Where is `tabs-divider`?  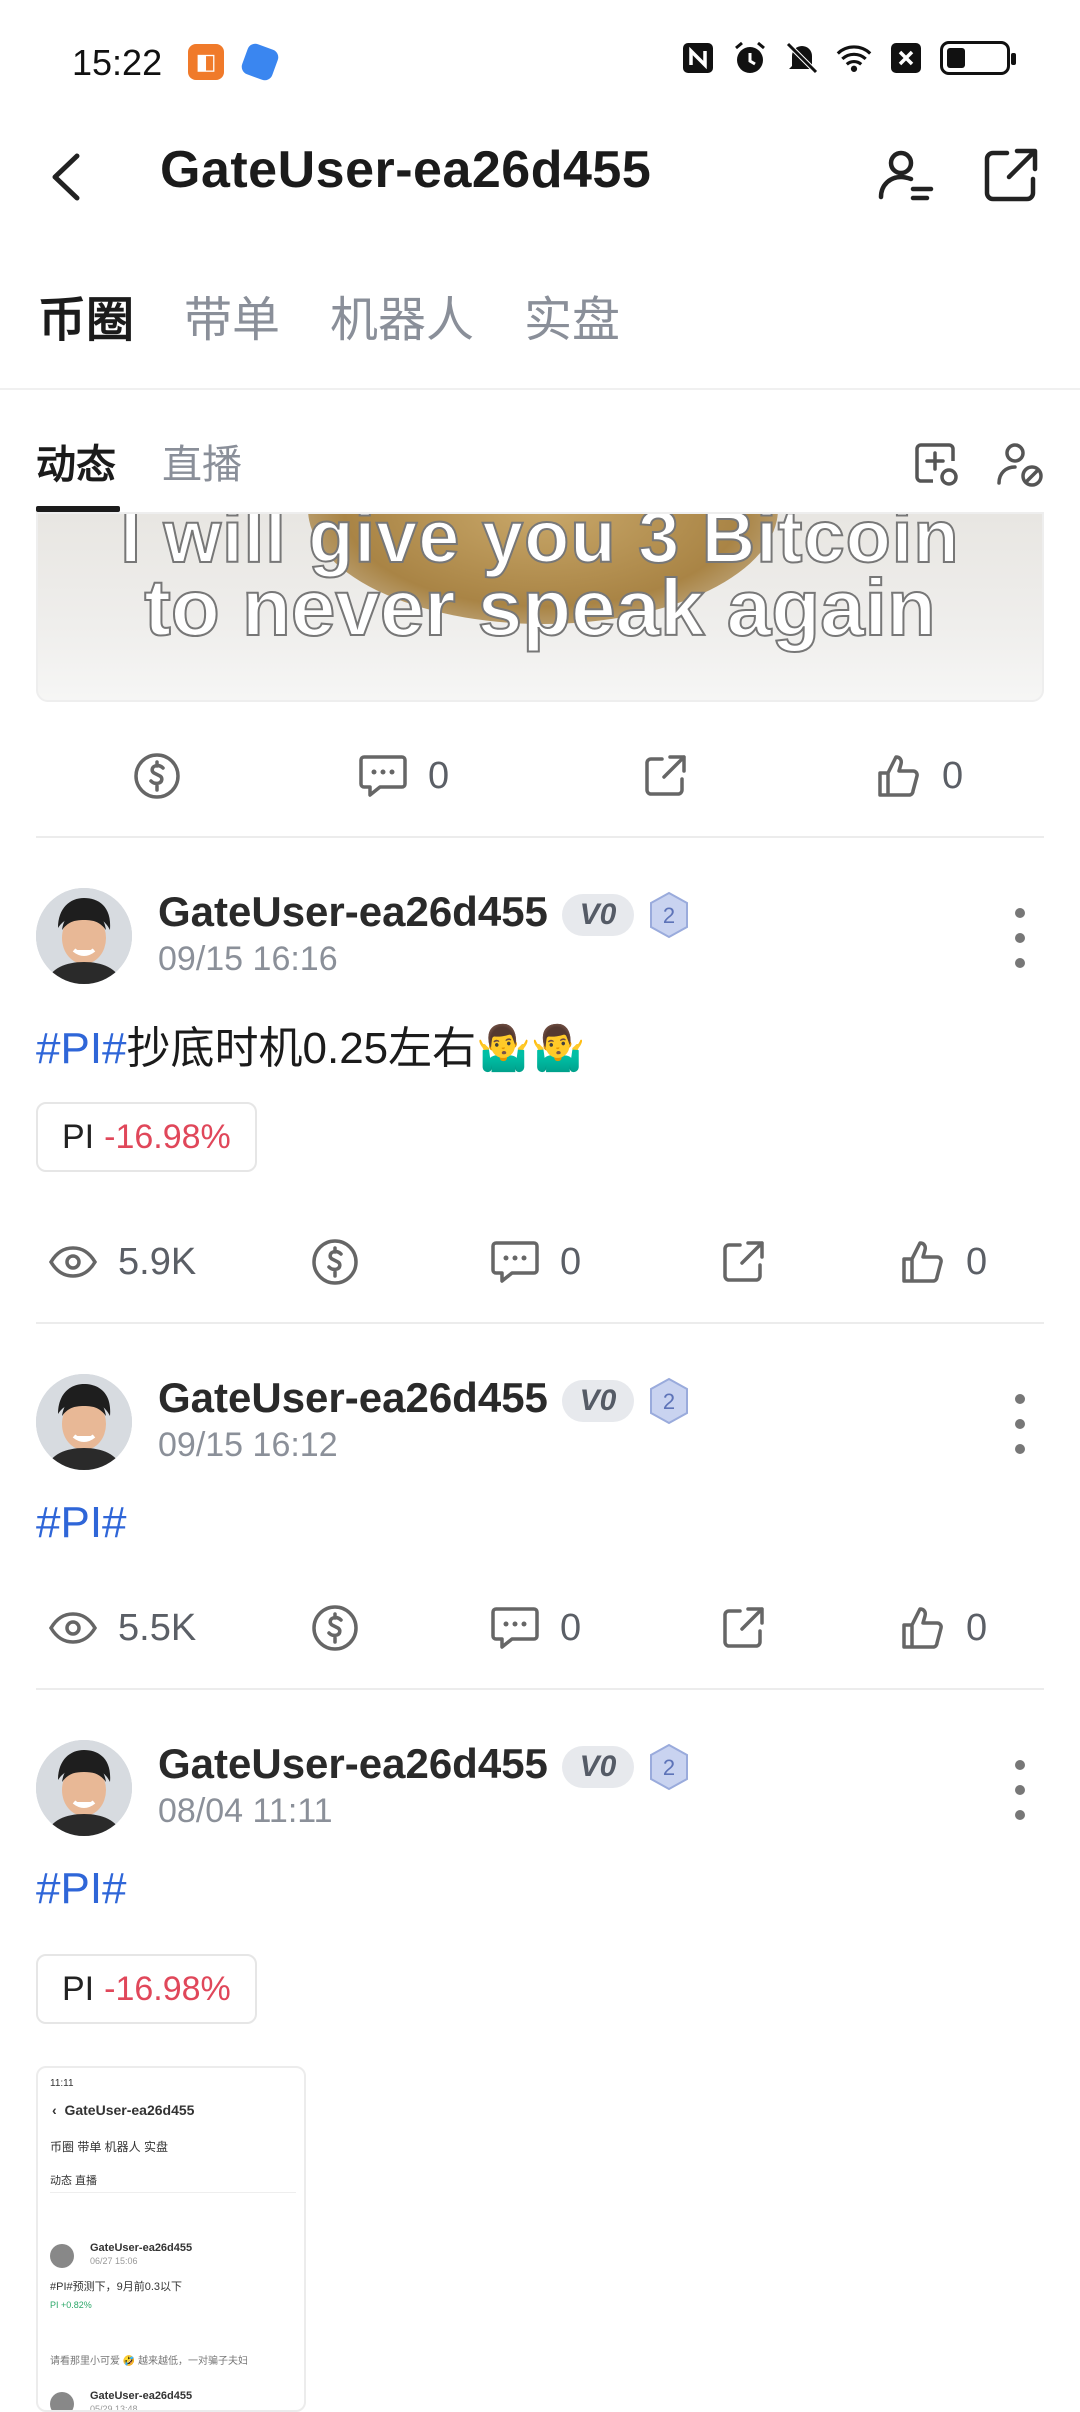
tabs-divider is located at coordinates (540, 389).